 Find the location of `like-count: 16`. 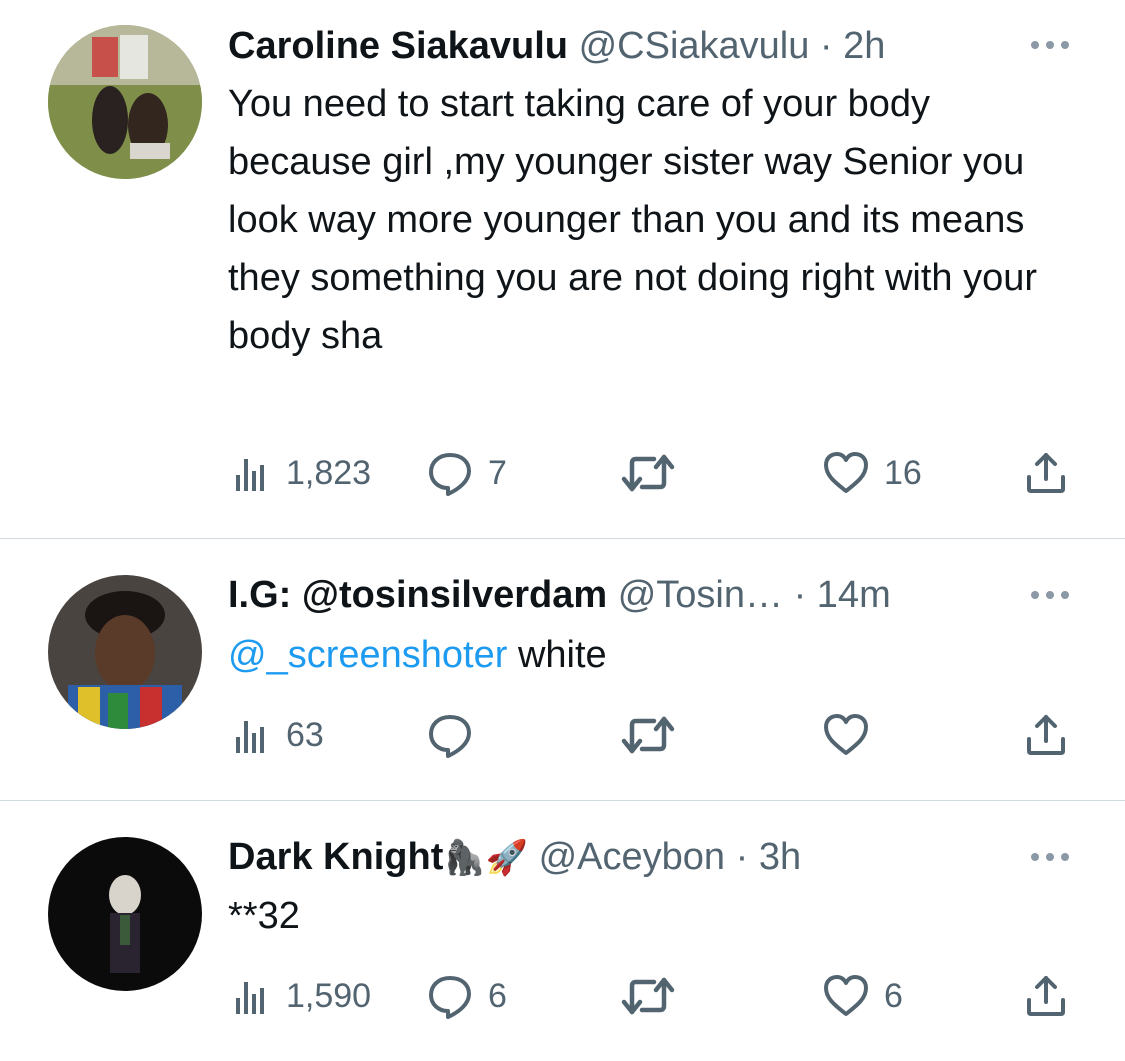

like-count: 16 is located at coordinates (903, 472).